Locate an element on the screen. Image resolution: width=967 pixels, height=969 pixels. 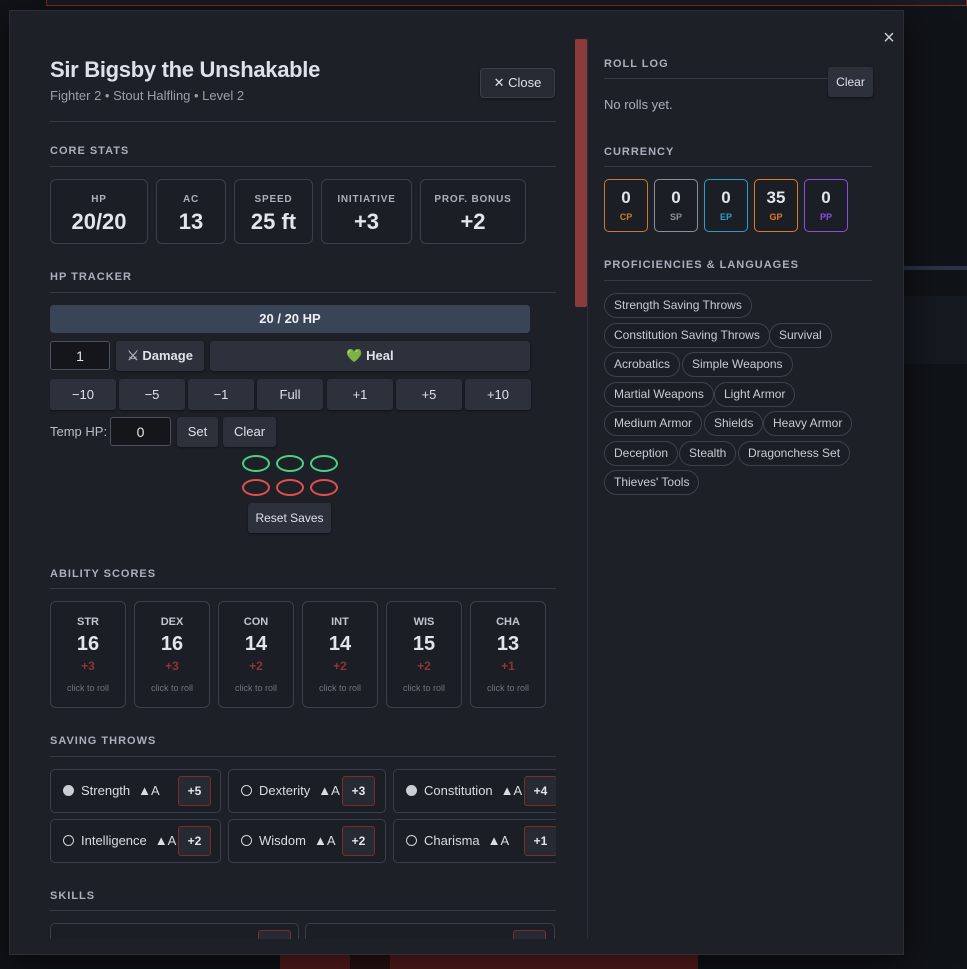
save-constitution: Constitution ▲A +4 is located at coordinates (474, 791).